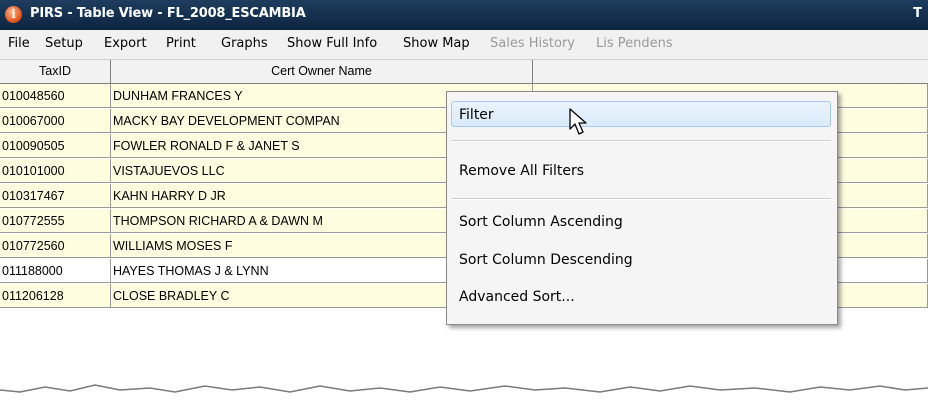  I want to click on column-header-address, so click(730, 72).